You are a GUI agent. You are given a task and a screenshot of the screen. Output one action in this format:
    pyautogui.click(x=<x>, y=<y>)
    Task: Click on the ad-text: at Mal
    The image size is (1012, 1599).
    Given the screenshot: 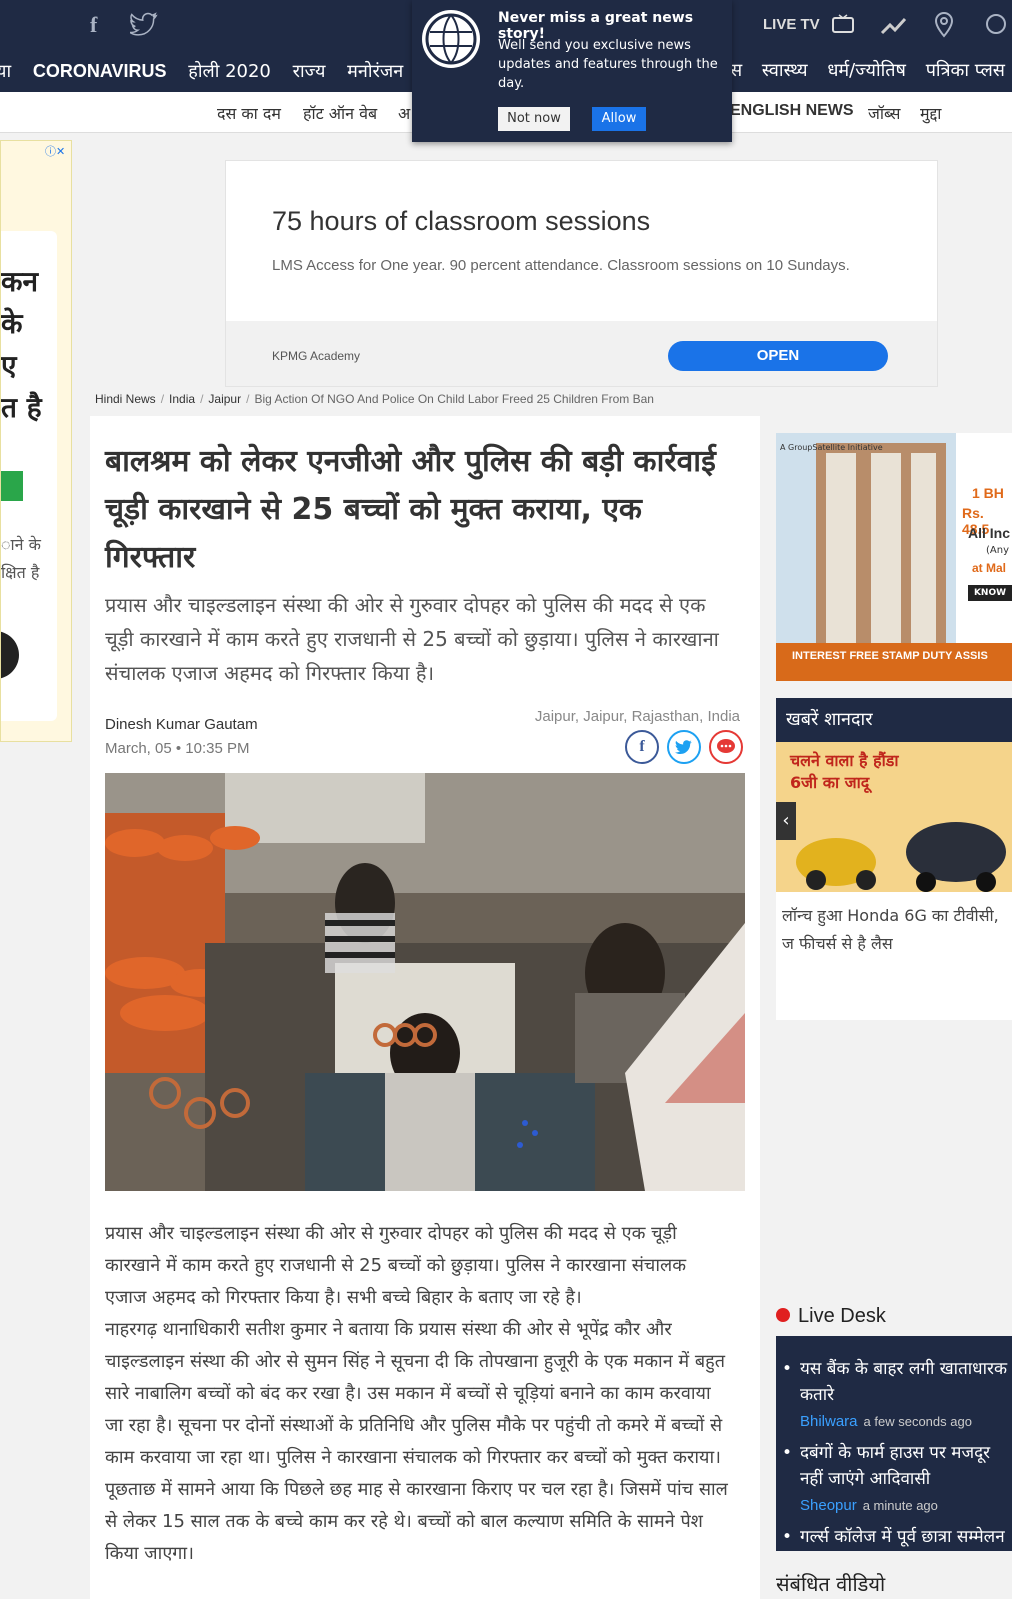 What is the action you would take?
    pyautogui.click(x=989, y=568)
    